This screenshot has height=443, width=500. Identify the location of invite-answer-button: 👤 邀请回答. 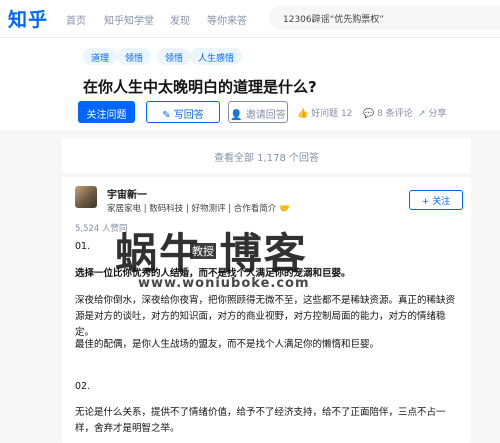
(258, 112).